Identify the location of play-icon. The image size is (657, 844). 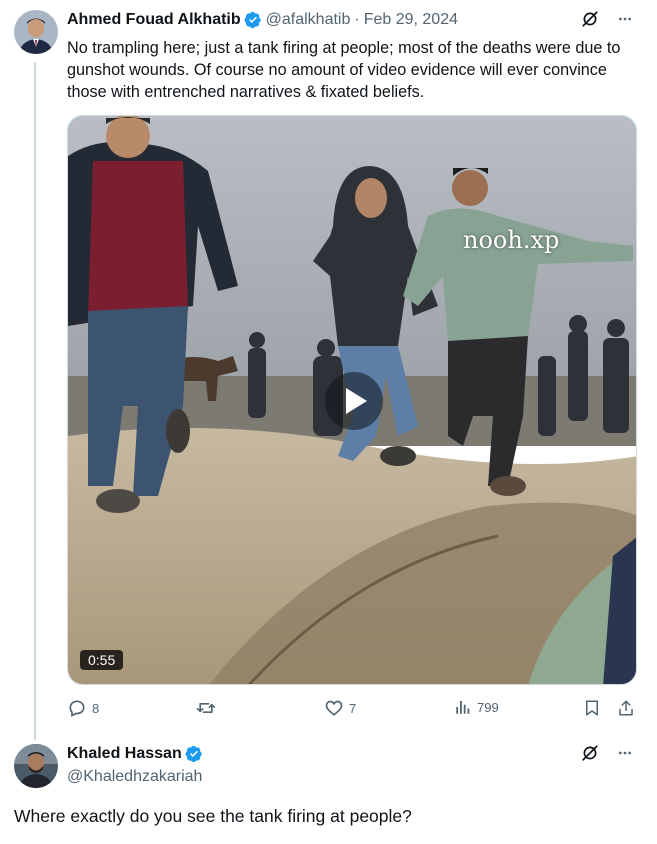
(356, 401).